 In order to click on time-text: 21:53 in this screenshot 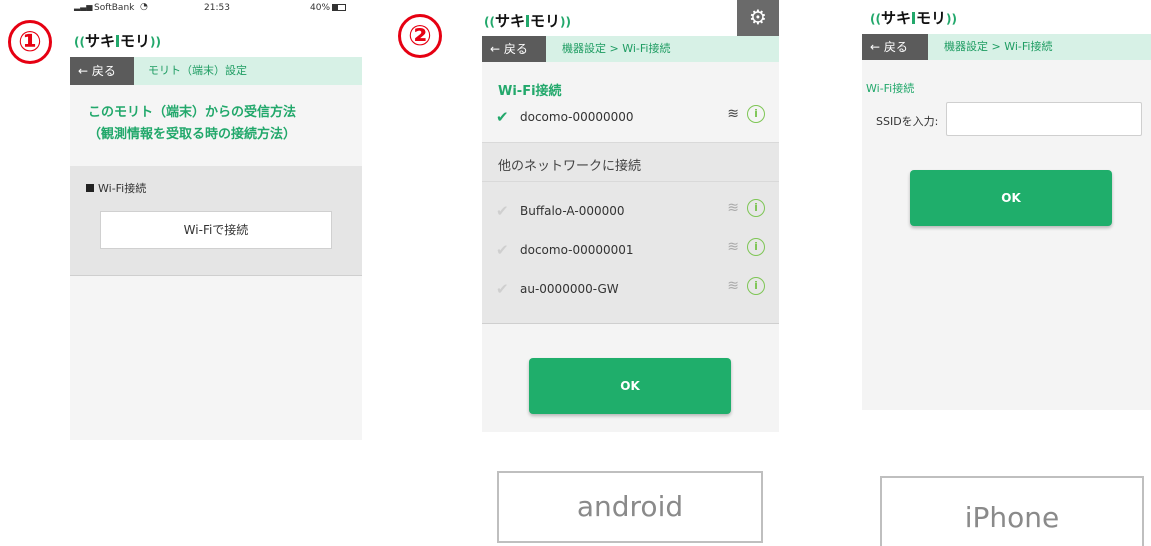, I will do `click(217, 8)`.